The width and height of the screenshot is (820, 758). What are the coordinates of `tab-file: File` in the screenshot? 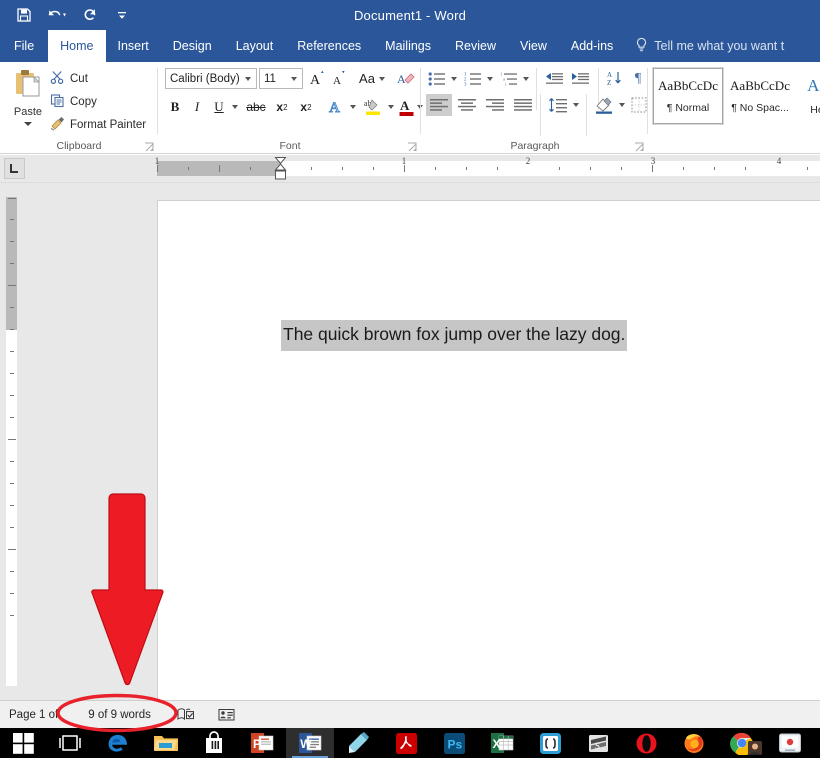 It's located at (24, 46).